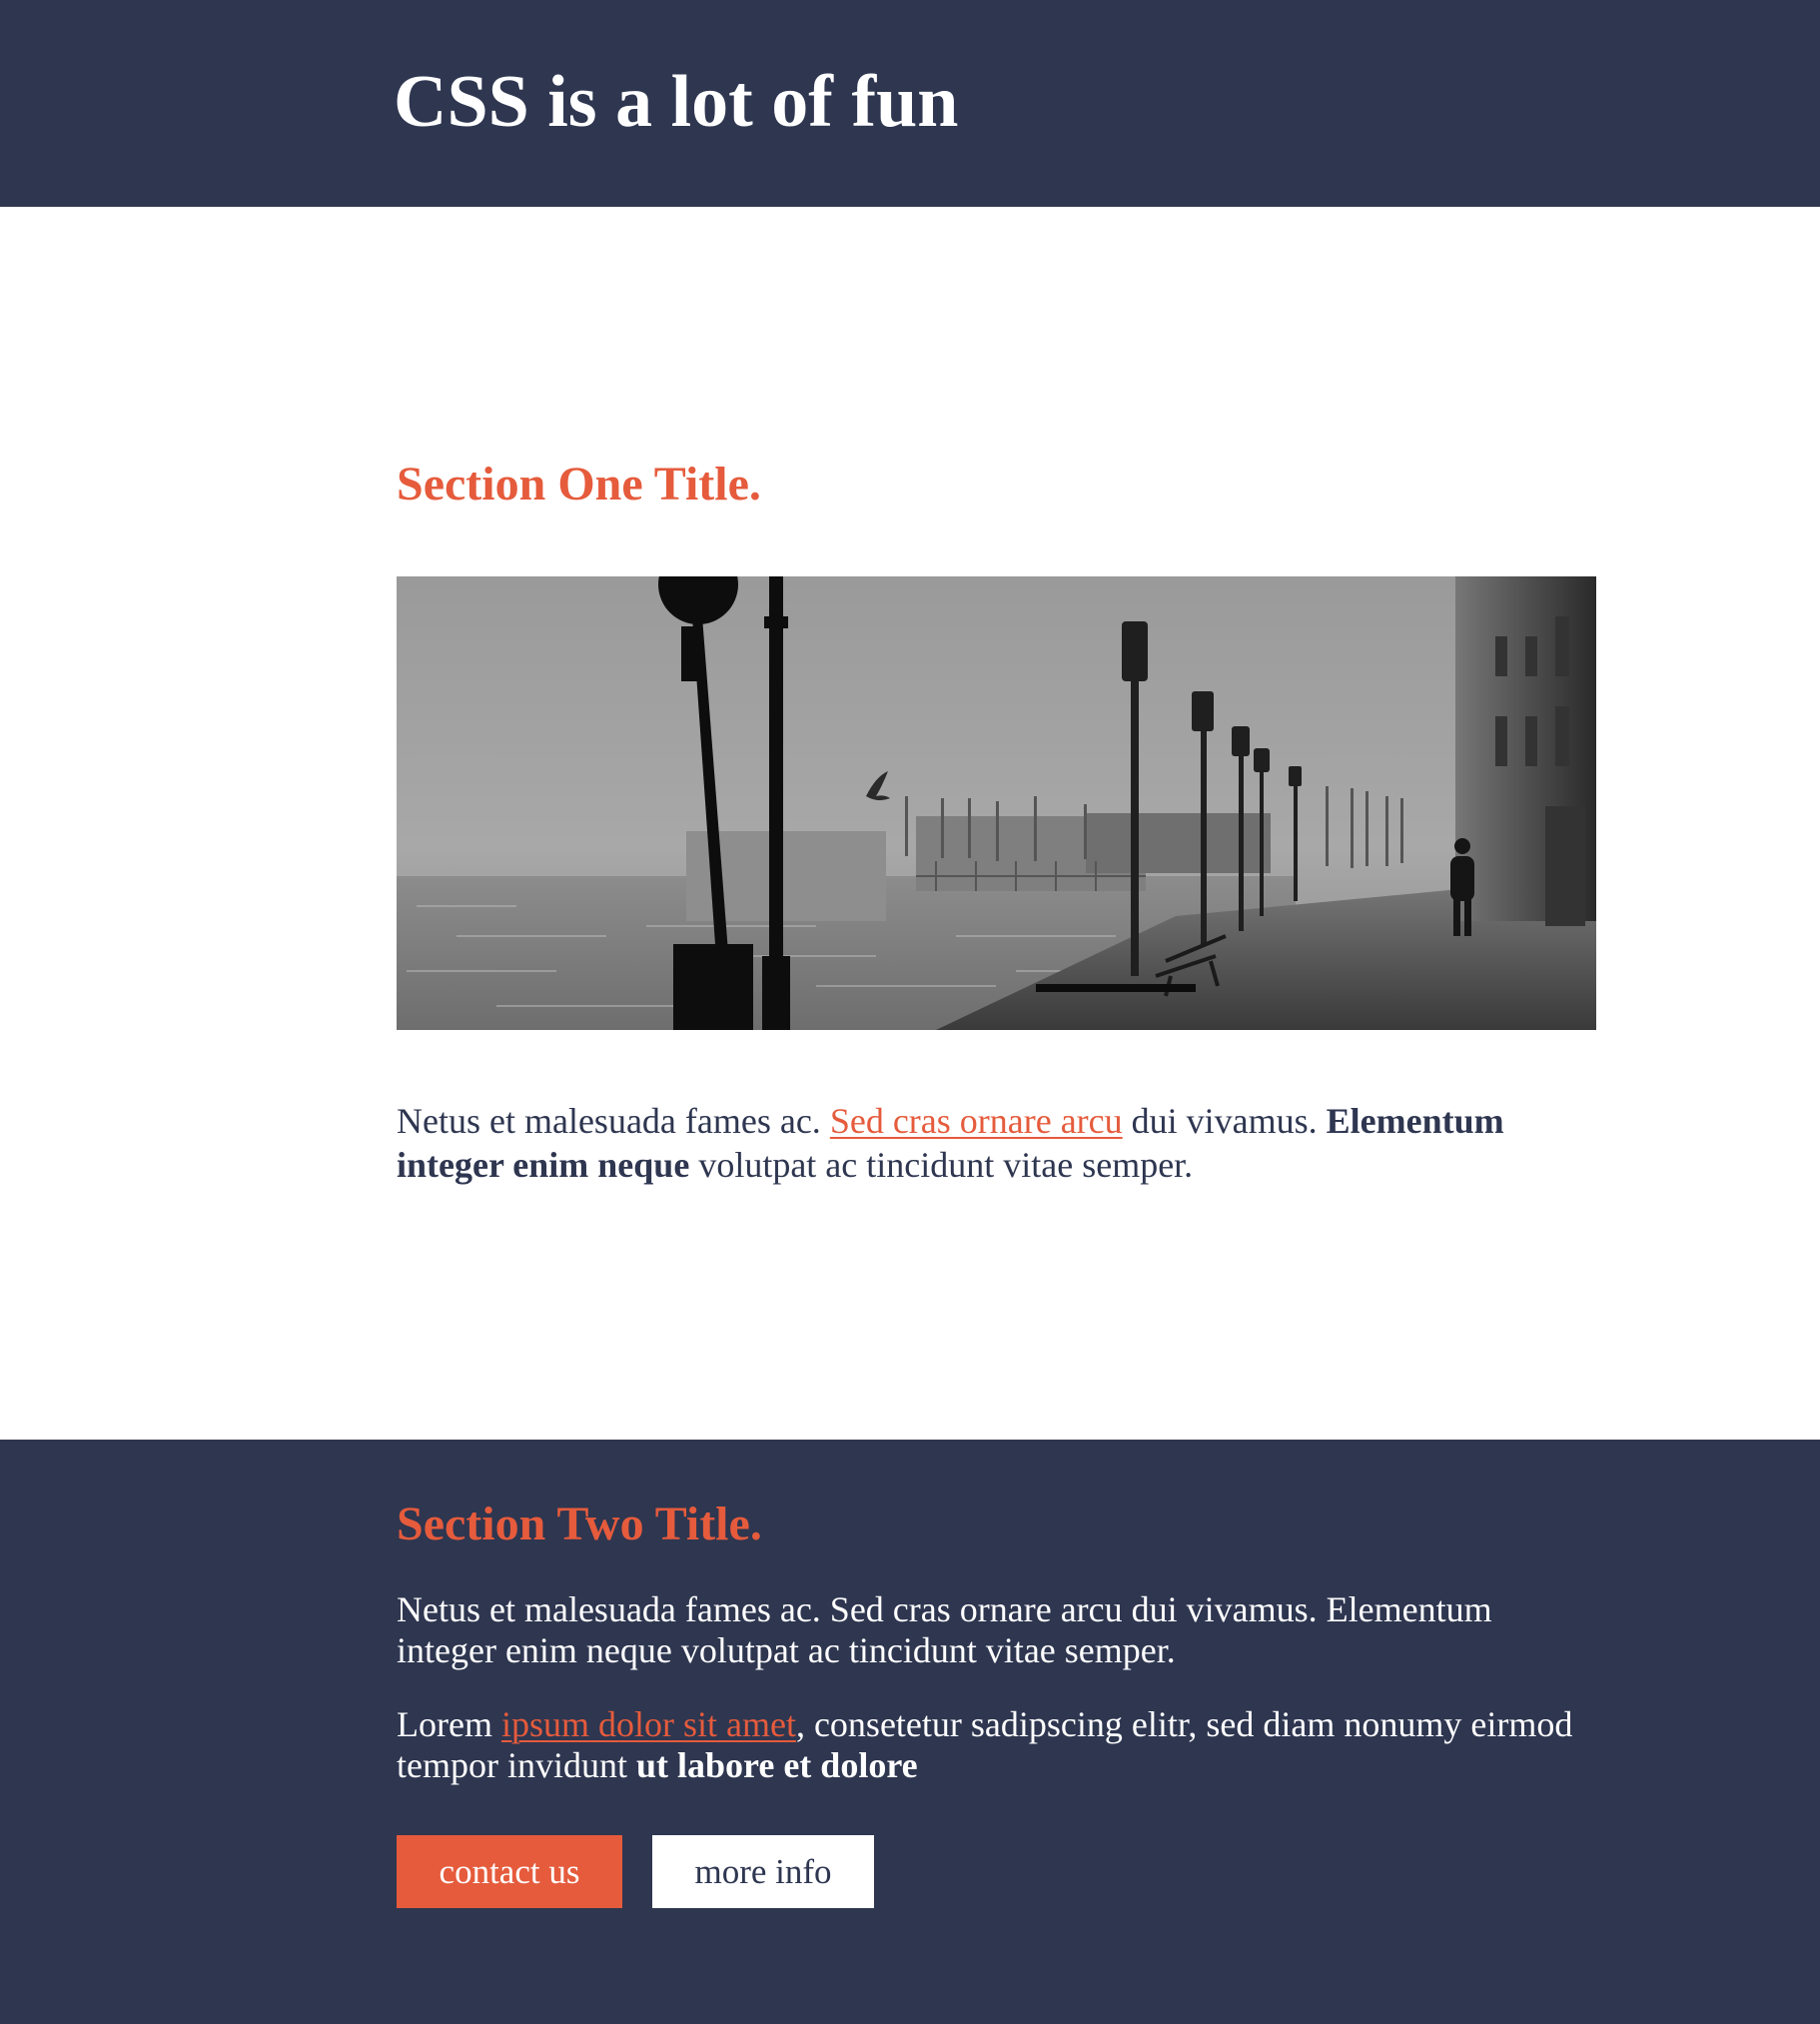  I want to click on site-header: CSS is a lot of fun, so click(910, 103).